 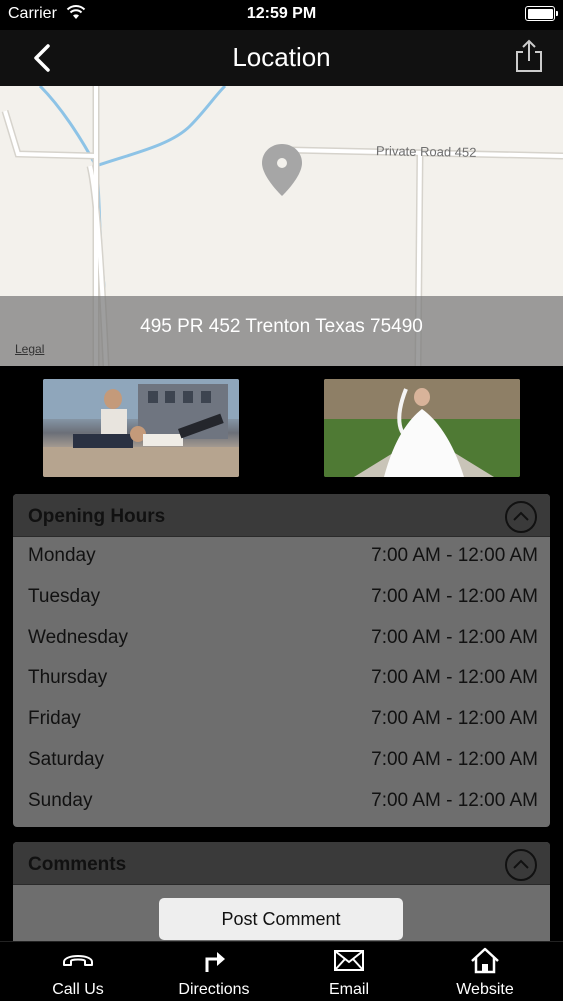 I want to click on location-pin-icon, so click(x=282, y=170).